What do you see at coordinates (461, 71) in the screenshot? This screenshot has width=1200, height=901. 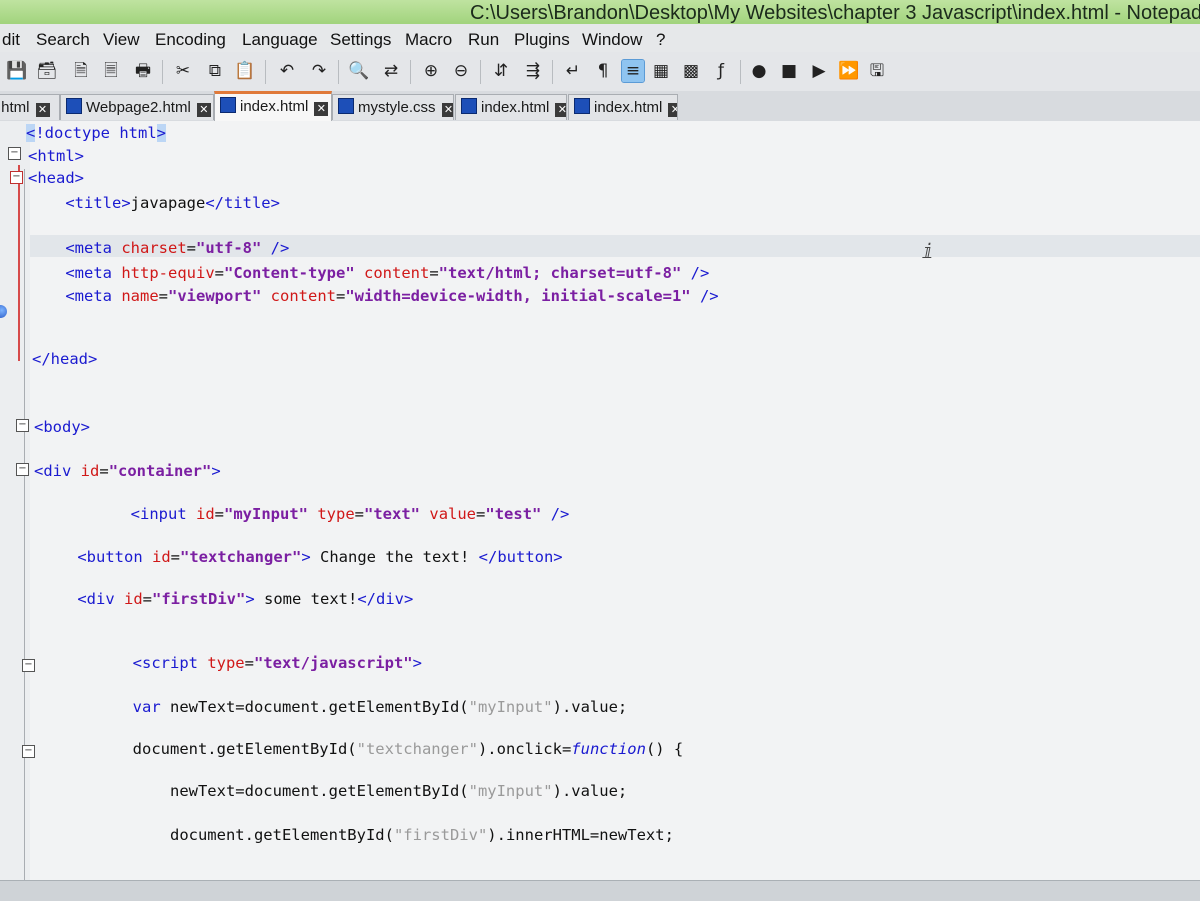 I see `zoom-out-icon: ⊖` at bounding box center [461, 71].